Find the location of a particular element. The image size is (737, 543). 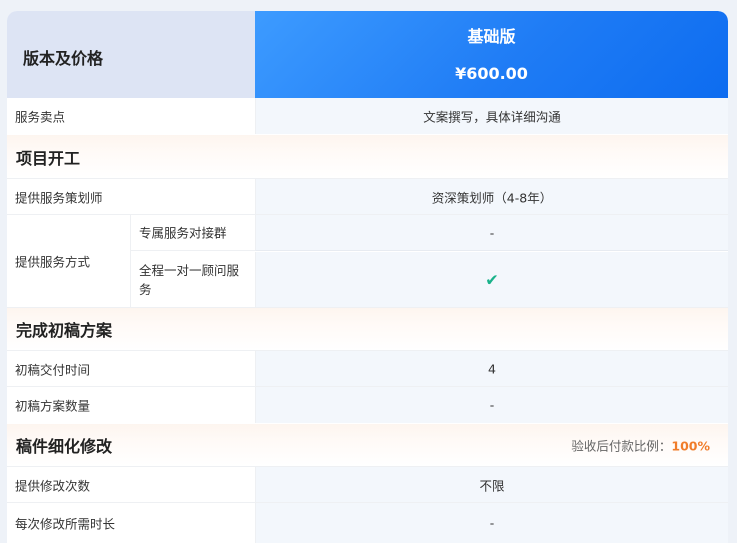

row-value: 文案撰写，具体详细沟通 is located at coordinates (492, 117).